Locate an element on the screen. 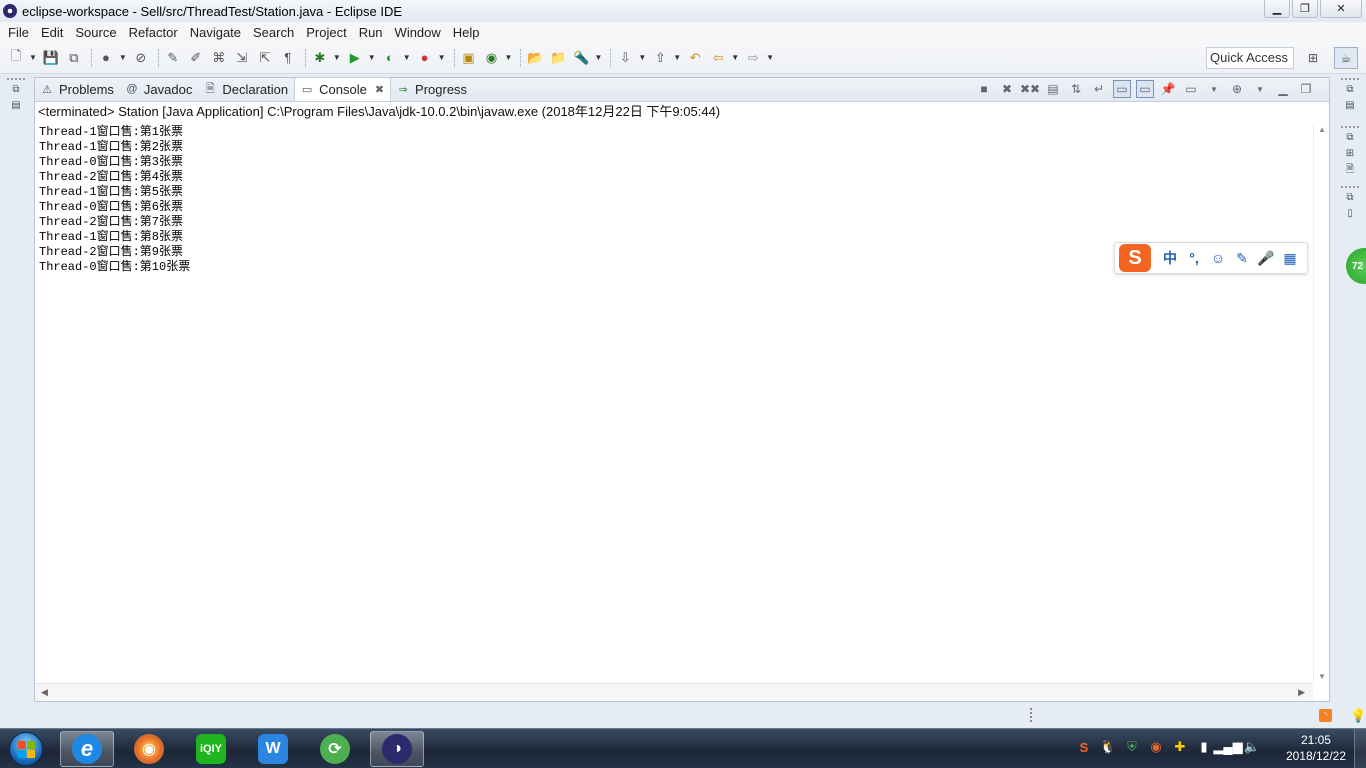 The height and width of the screenshot is (768, 1366). show-desktop-button is located at coordinates (1360, 748).